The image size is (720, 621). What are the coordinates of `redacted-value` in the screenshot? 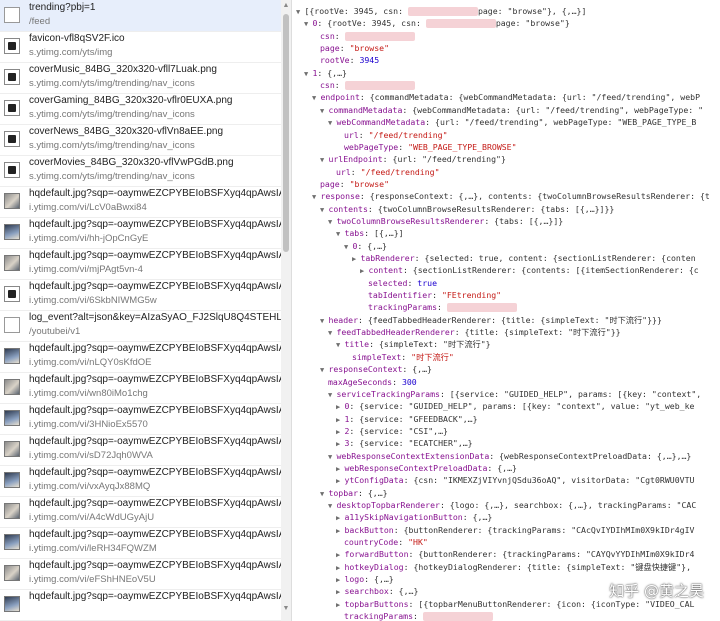 It's located at (379, 86).